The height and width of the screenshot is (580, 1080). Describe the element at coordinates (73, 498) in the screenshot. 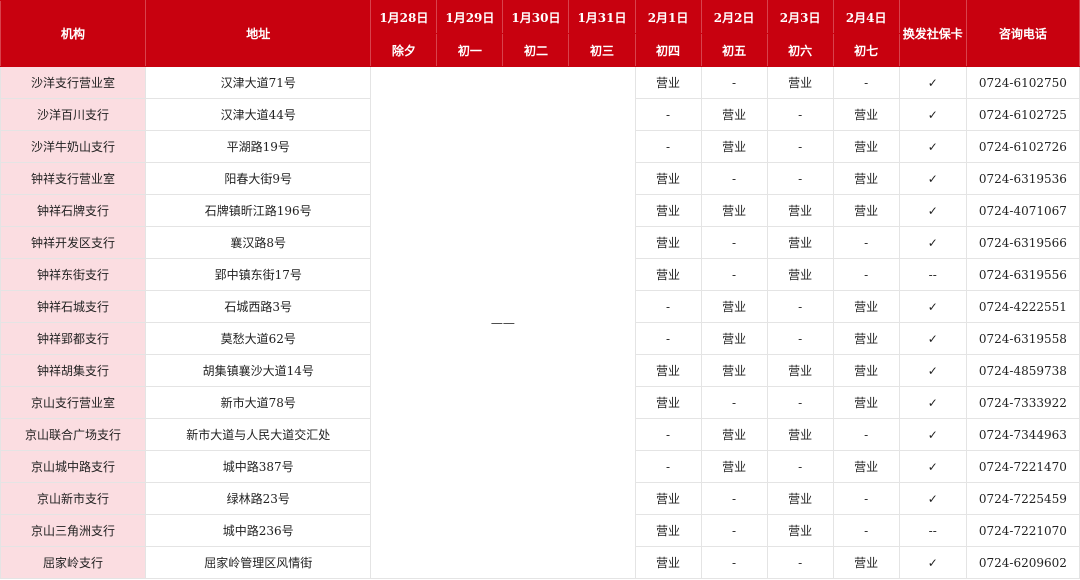

I see `org-cell: 京山新市支行` at that location.